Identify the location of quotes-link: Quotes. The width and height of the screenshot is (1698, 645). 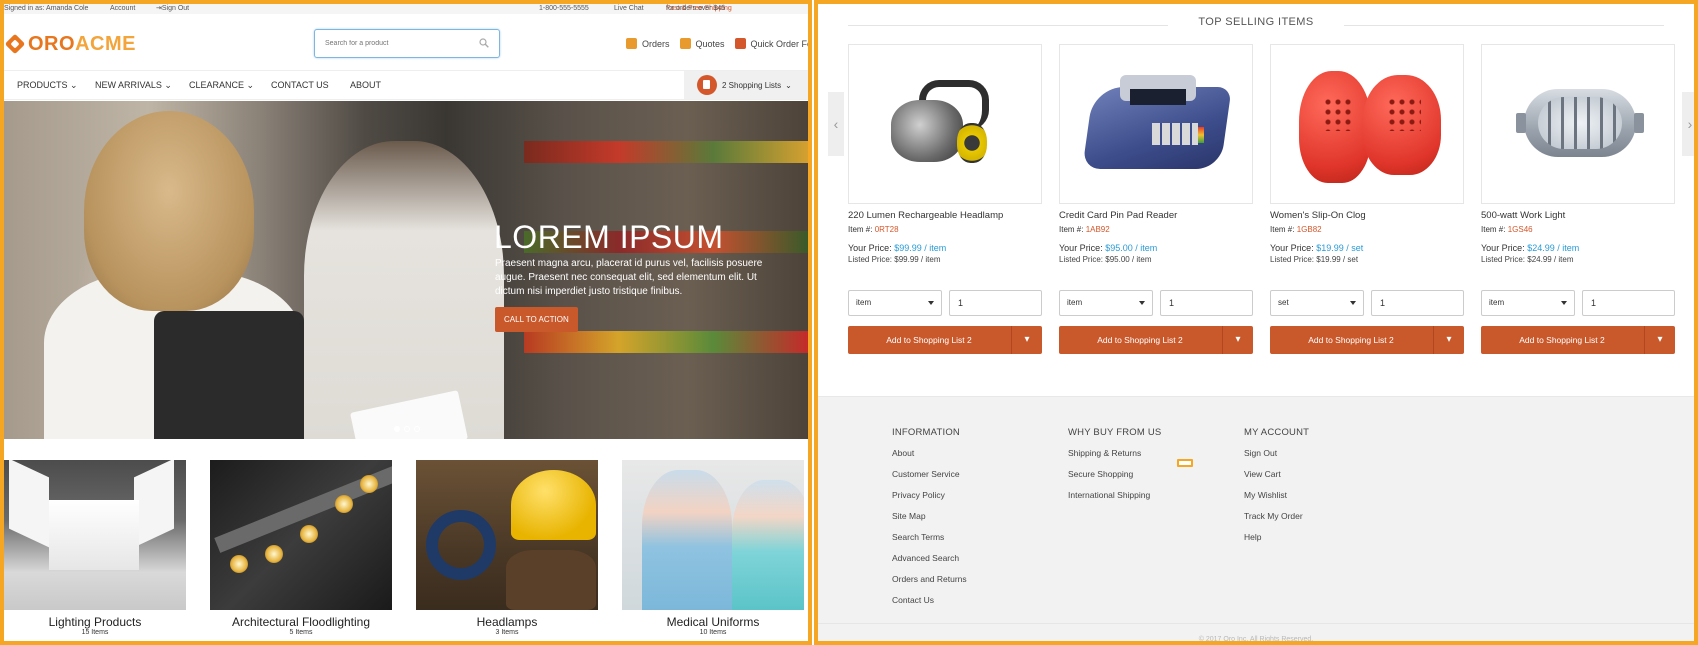
(702, 43).